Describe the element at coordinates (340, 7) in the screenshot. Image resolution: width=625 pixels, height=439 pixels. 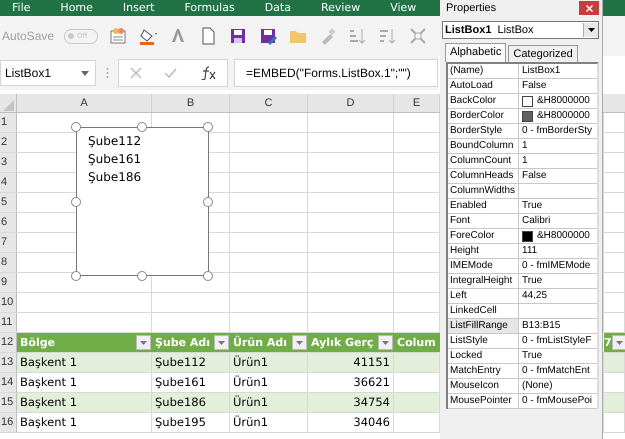
I see `ribbon-tab: Review` at that location.